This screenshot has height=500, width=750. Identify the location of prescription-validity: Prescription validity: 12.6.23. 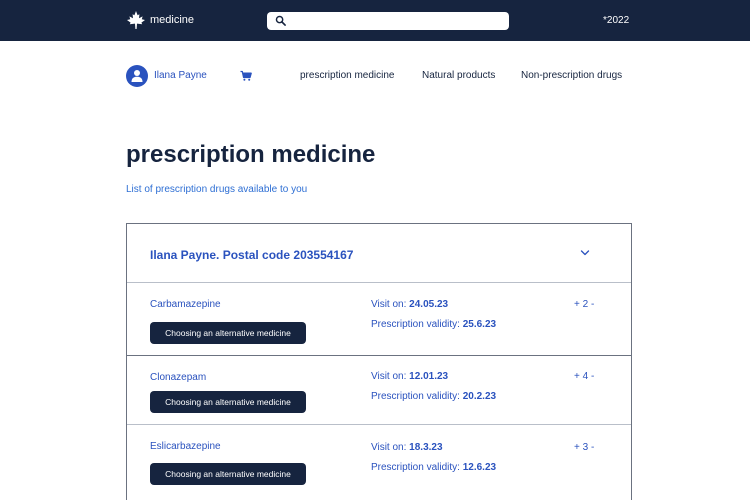
(433, 467).